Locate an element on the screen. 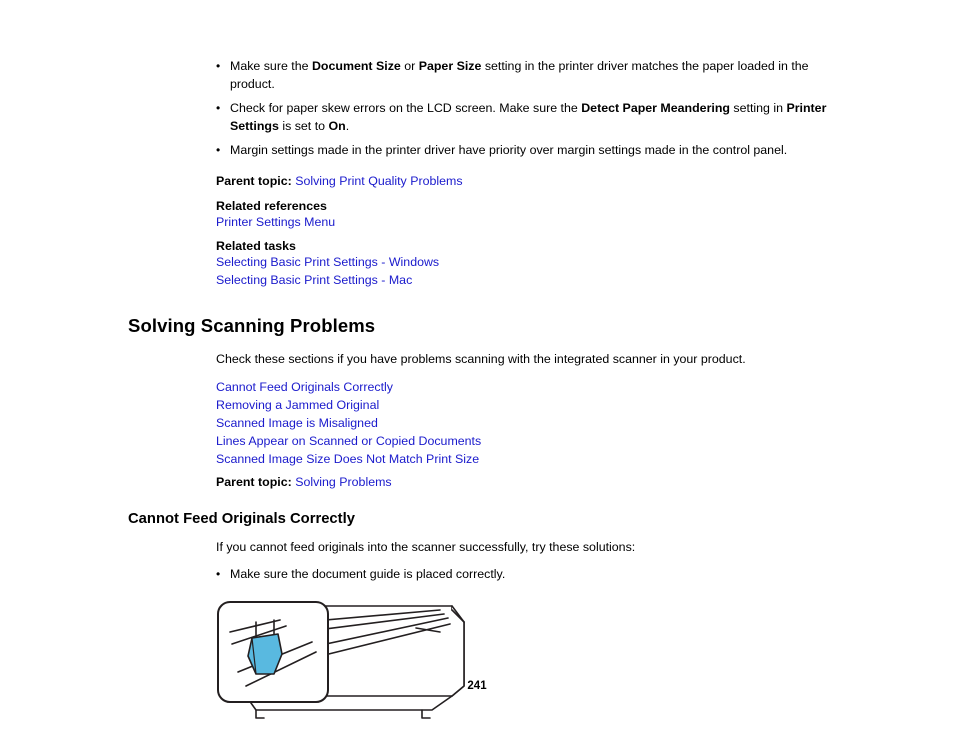 The height and width of the screenshot is (738, 954). parent-topic-link-solving-print-quality-problems: Solving Print Quality Problems is located at coordinates (378, 181).